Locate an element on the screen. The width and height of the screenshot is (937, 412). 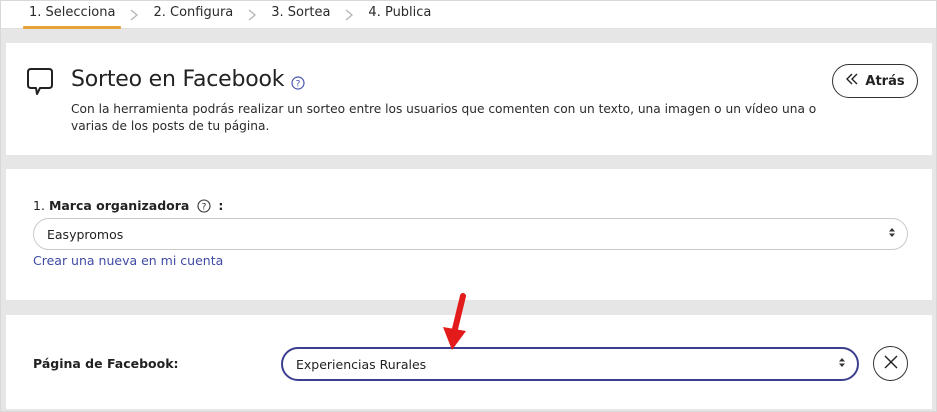
brand-field-title: Marca organizadora is located at coordinates (119, 205).